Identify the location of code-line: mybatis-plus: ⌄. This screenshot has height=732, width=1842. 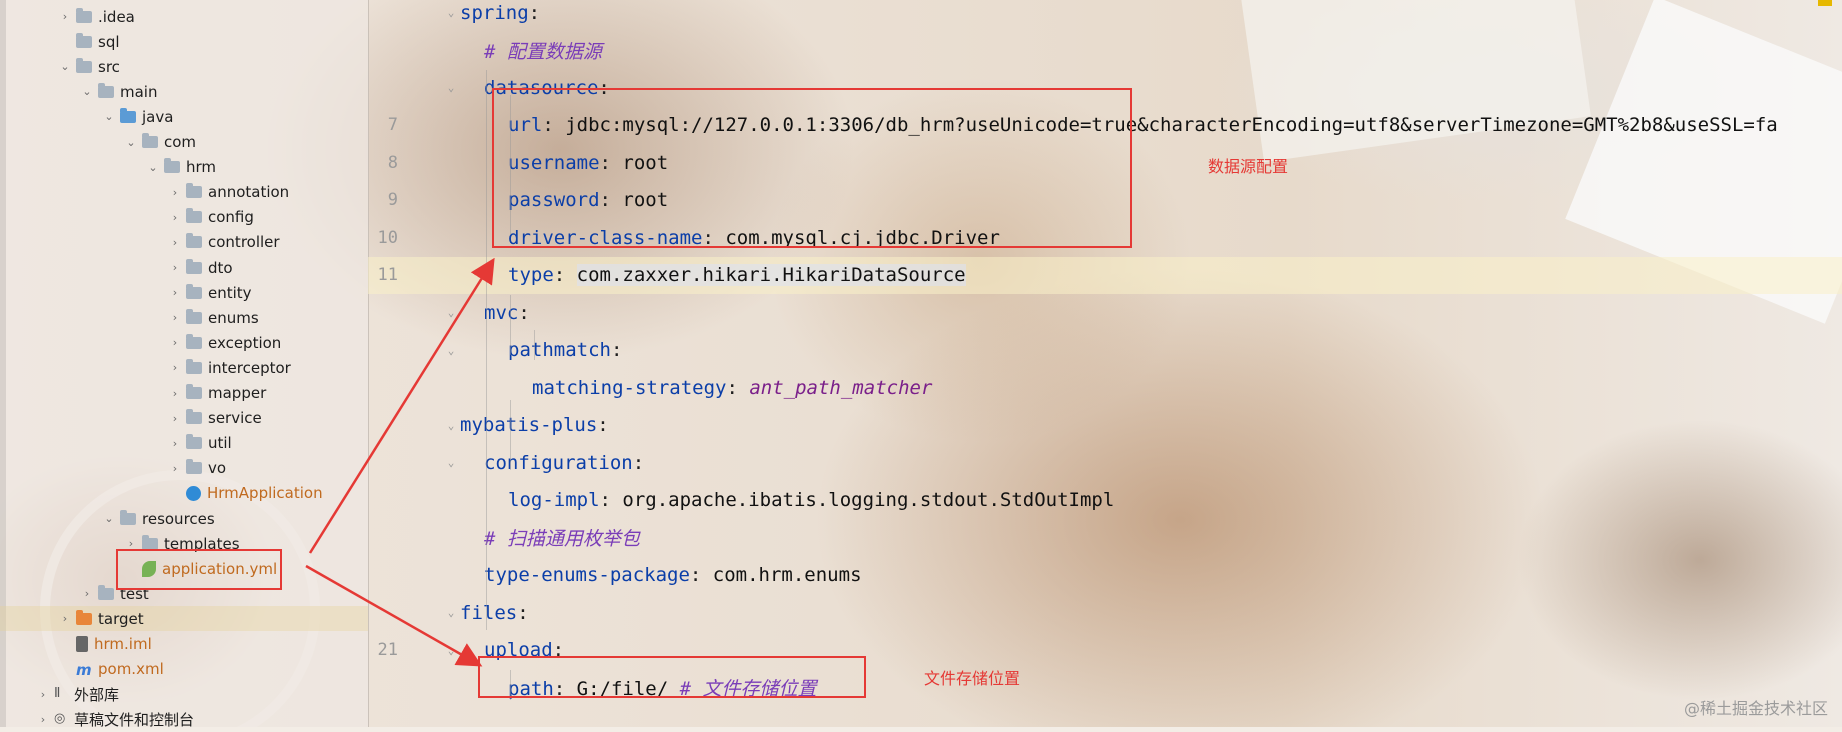
(1105, 425).